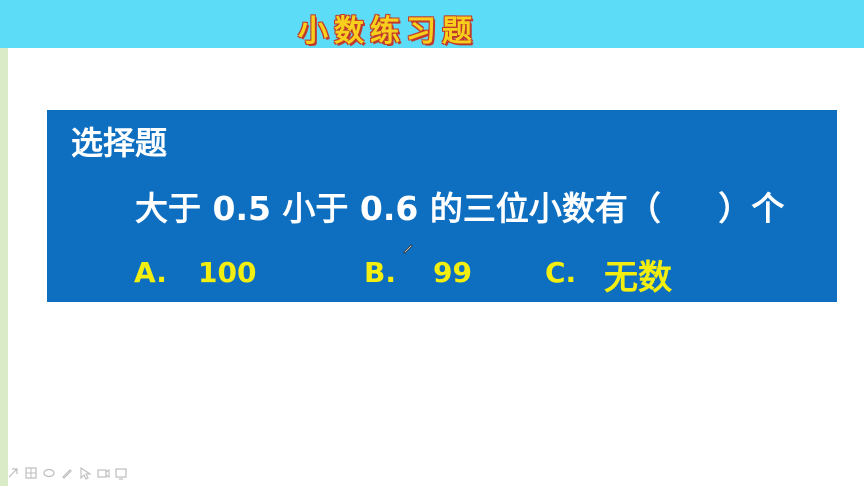 Image resolution: width=864 pixels, height=486 pixels. I want to click on camera-icon, so click(103, 472).